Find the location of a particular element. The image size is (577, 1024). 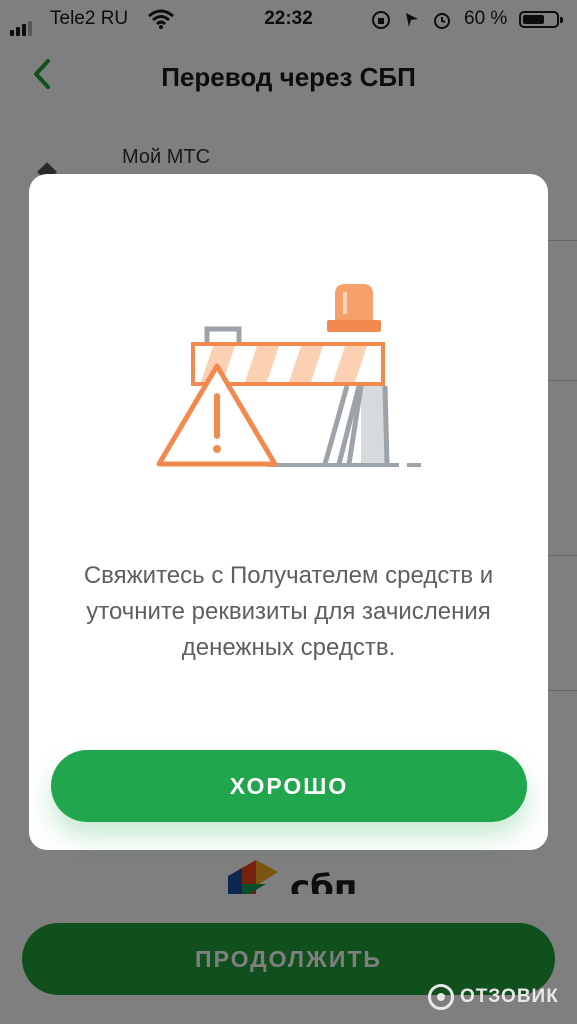

watermark-text: ОТЗОВИК is located at coordinates (509, 996).